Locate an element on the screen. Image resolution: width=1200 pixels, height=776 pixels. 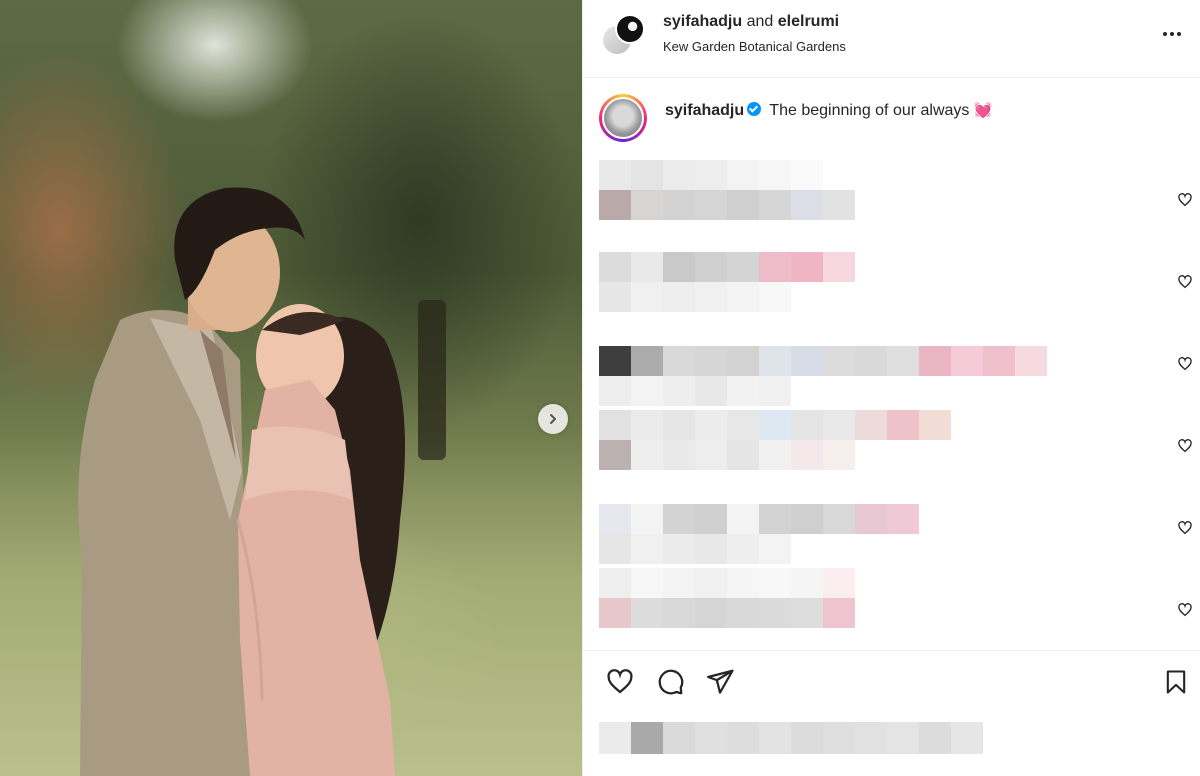
comment-button is located at coordinates (670, 682).